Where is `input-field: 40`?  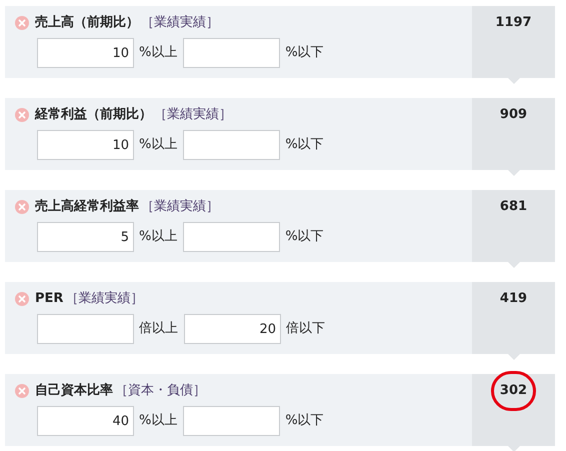 input-field: 40 is located at coordinates (85, 421).